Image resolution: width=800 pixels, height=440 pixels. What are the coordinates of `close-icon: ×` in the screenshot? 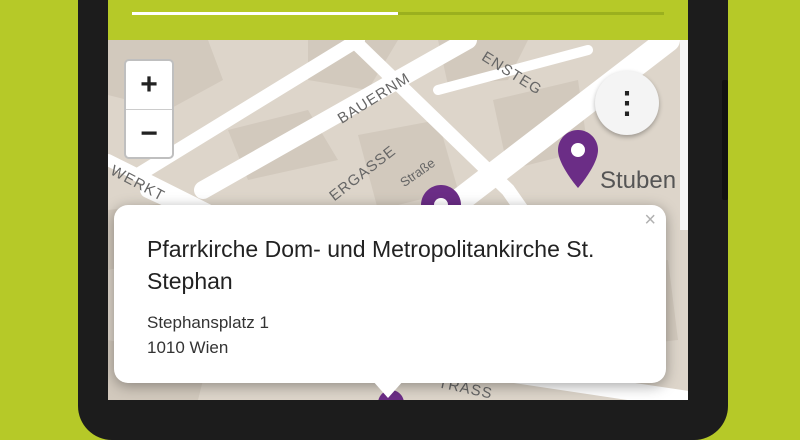 It's located at (650, 220).